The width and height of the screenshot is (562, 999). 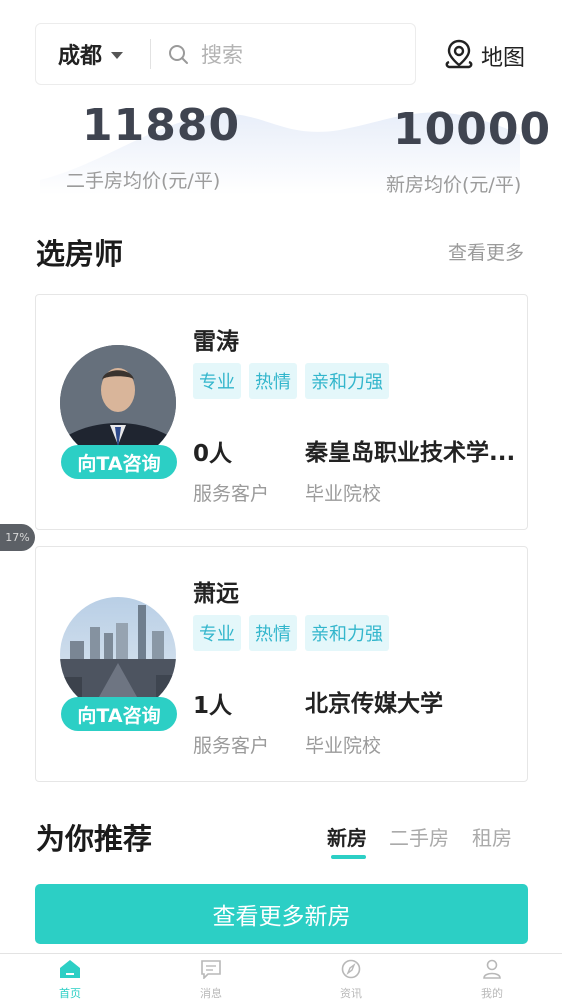 I want to click on new-house-price-label: 新房均价(元/平), so click(x=454, y=185).